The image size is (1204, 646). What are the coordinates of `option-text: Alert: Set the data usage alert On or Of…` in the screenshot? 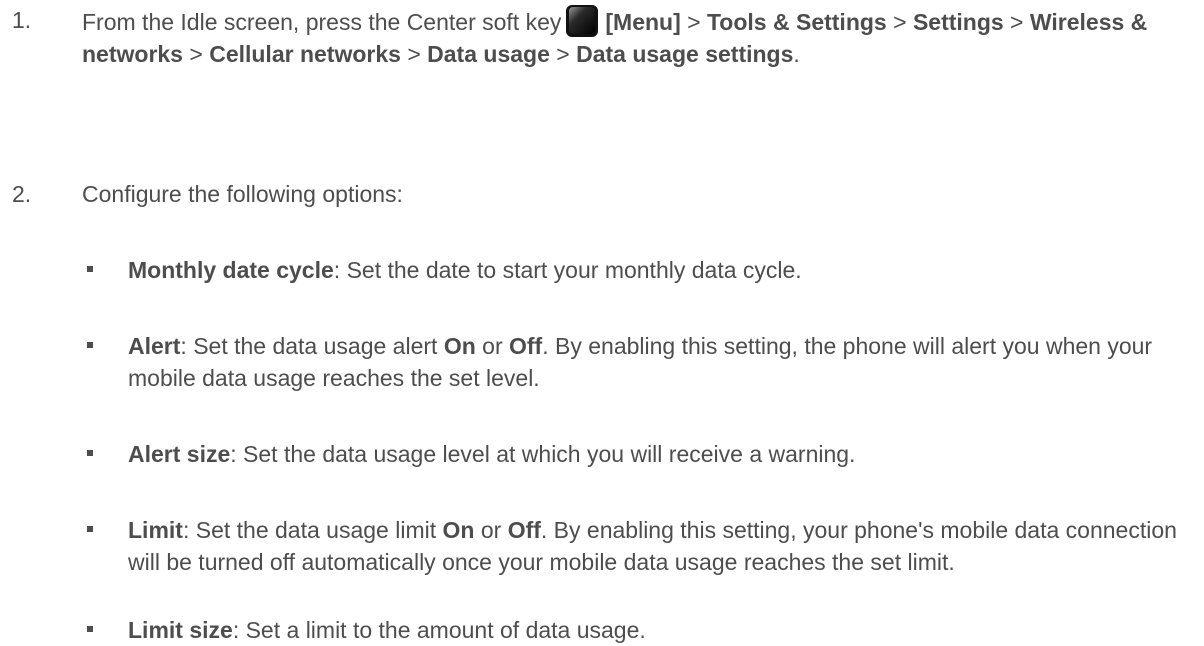 It's located at (665, 362).